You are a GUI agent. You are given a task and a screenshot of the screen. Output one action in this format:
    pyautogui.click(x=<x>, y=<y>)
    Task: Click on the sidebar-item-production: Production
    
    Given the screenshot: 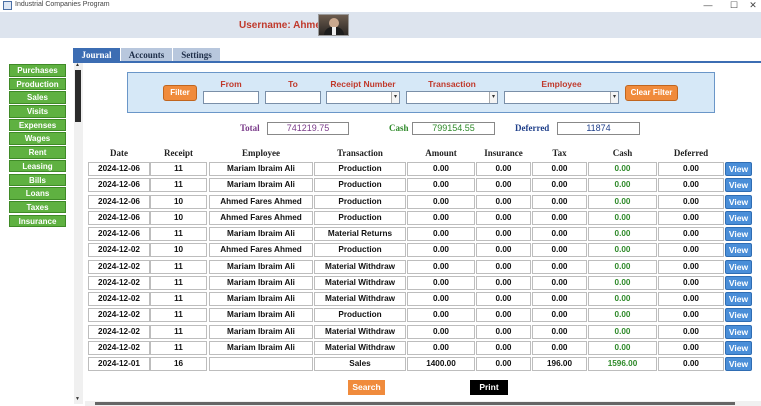 What is the action you would take?
    pyautogui.click(x=37, y=84)
    